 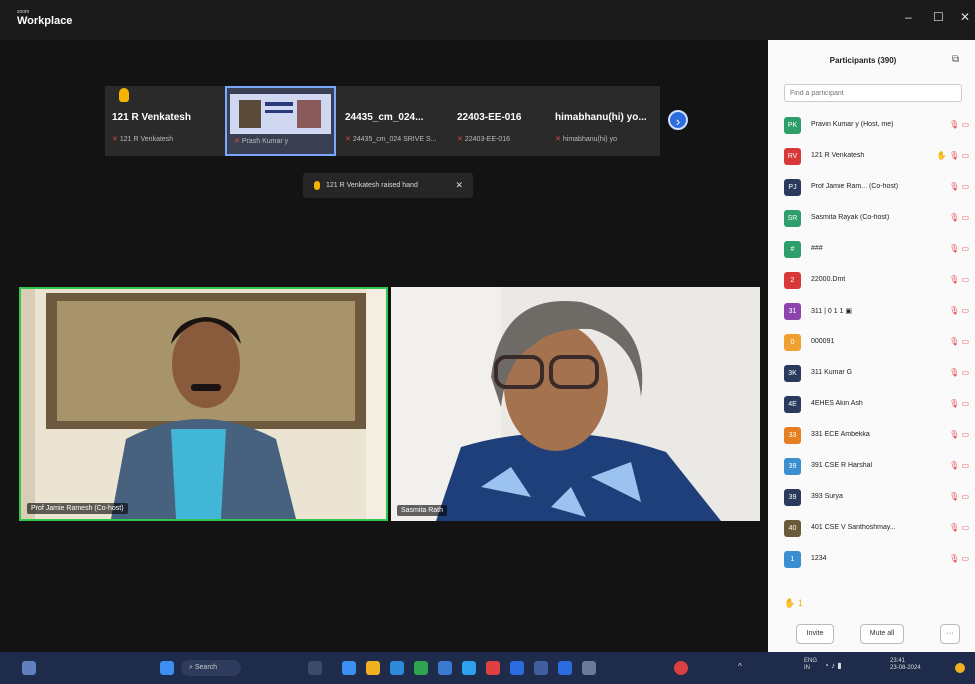 What do you see at coordinates (871, 405) in the screenshot?
I see `participant-row: 4E 4EHES Akin Ash 🎙 ▭` at bounding box center [871, 405].